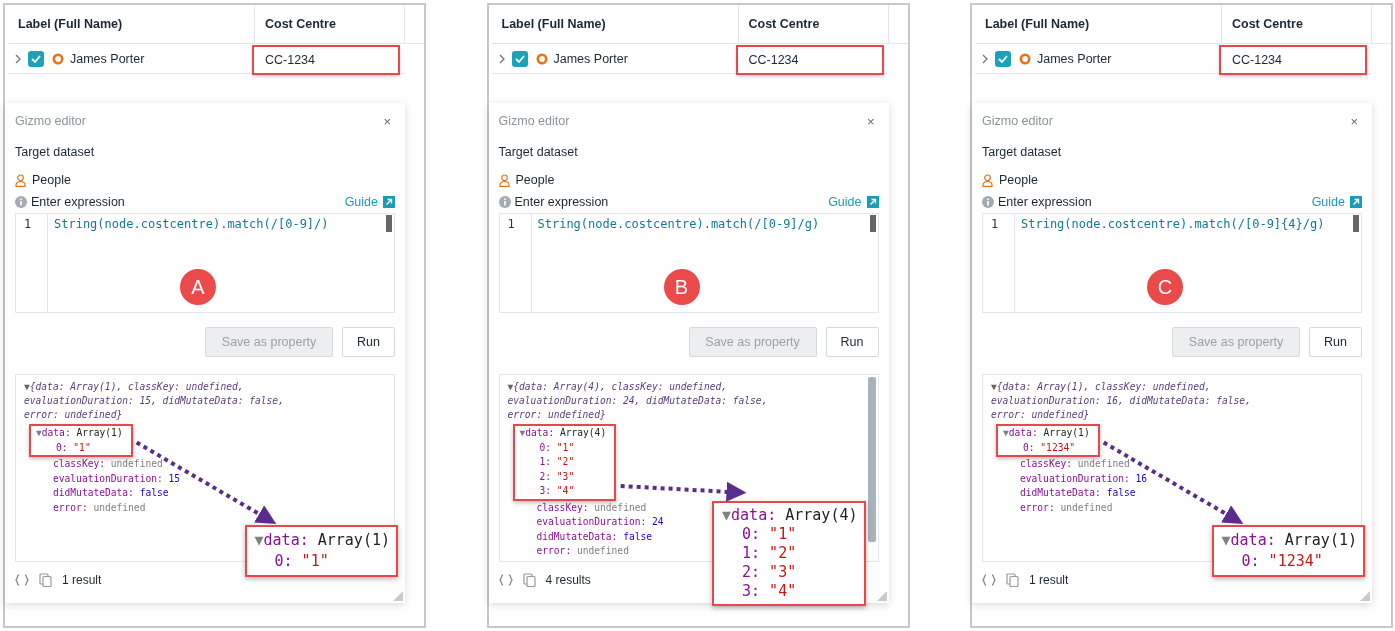 The image size is (1395, 631). Describe the element at coordinates (154, 401) in the screenshot. I see `output-summary: ▼{data: Array(1), classKey: undefined, evaluationDuration: 15, didMutateData: false, error: undefined}` at that location.